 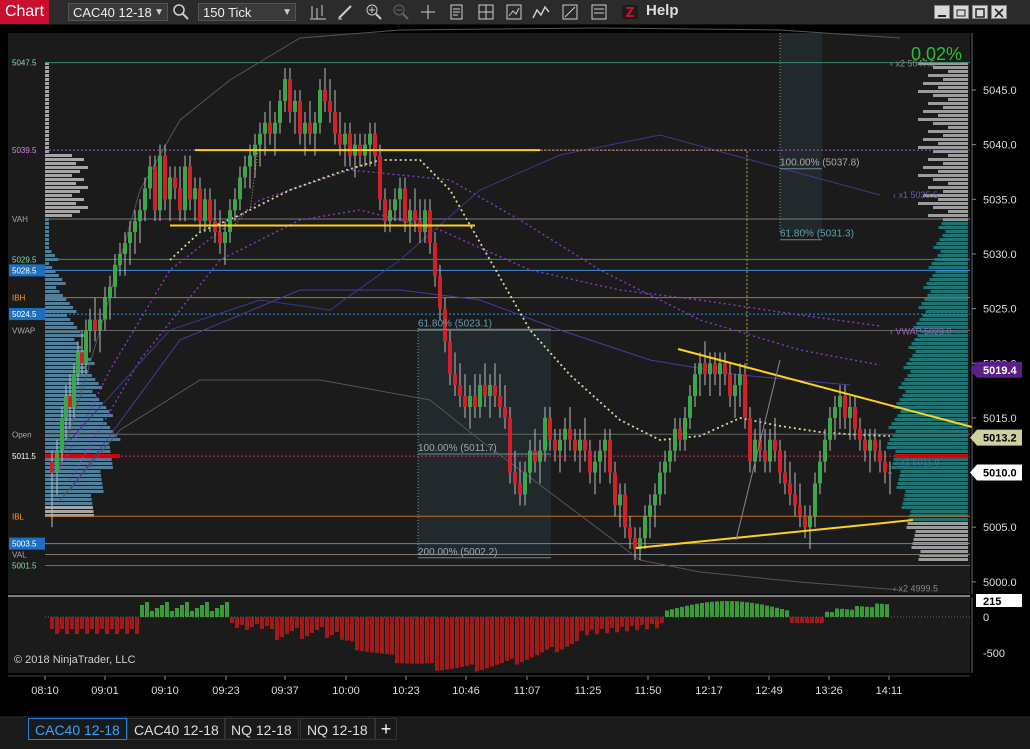 I want to click on tab-nq-2: NQ 12-18, so click(x=337, y=729).